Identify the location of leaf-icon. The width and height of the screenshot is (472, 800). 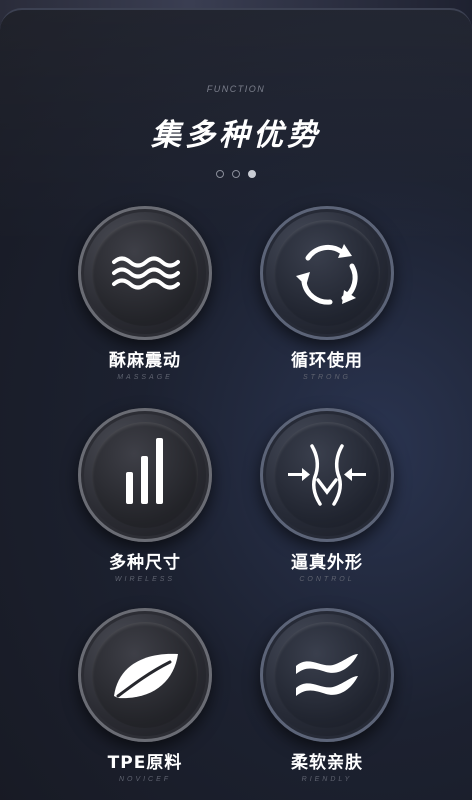
(146, 676).